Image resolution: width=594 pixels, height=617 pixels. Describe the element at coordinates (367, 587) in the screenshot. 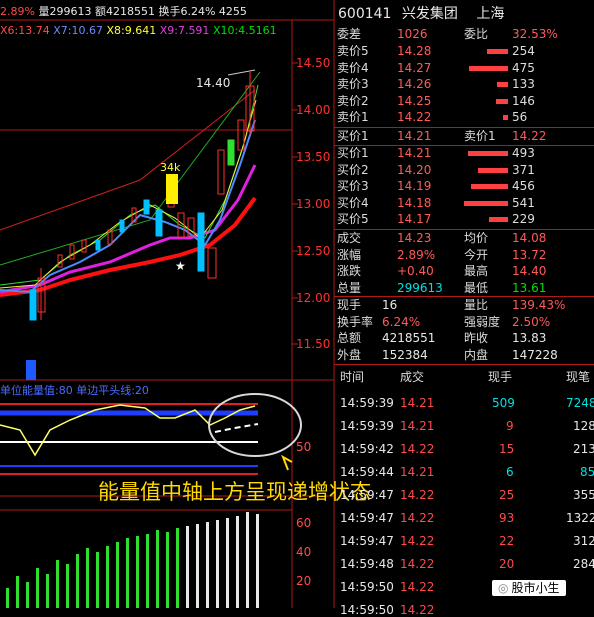

I see `tick-time: 14:59:50` at that location.